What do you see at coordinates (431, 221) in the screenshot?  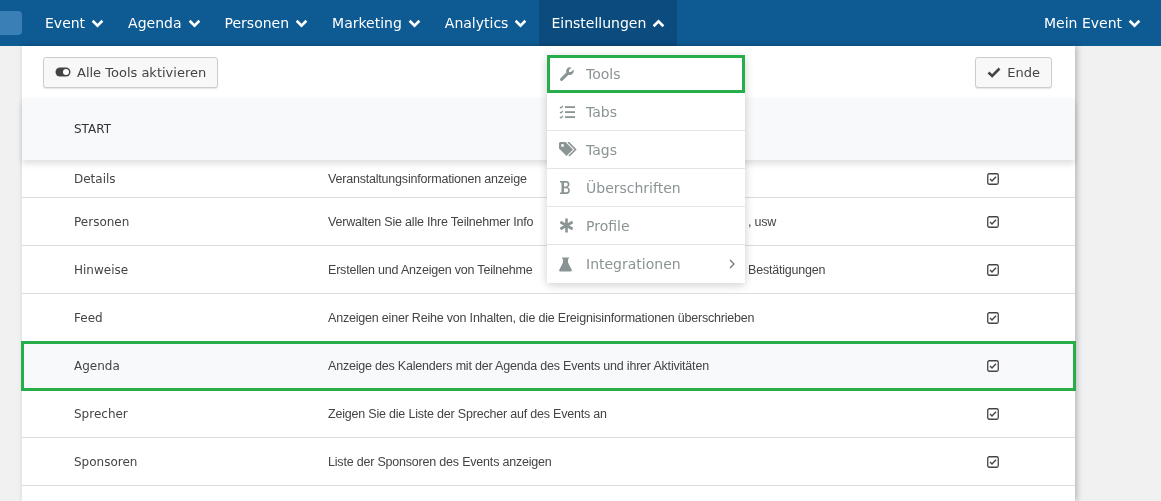 I see `tool-description: Verwalten Sie alle Ihre Teilnehmer Info` at bounding box center [431, 221].